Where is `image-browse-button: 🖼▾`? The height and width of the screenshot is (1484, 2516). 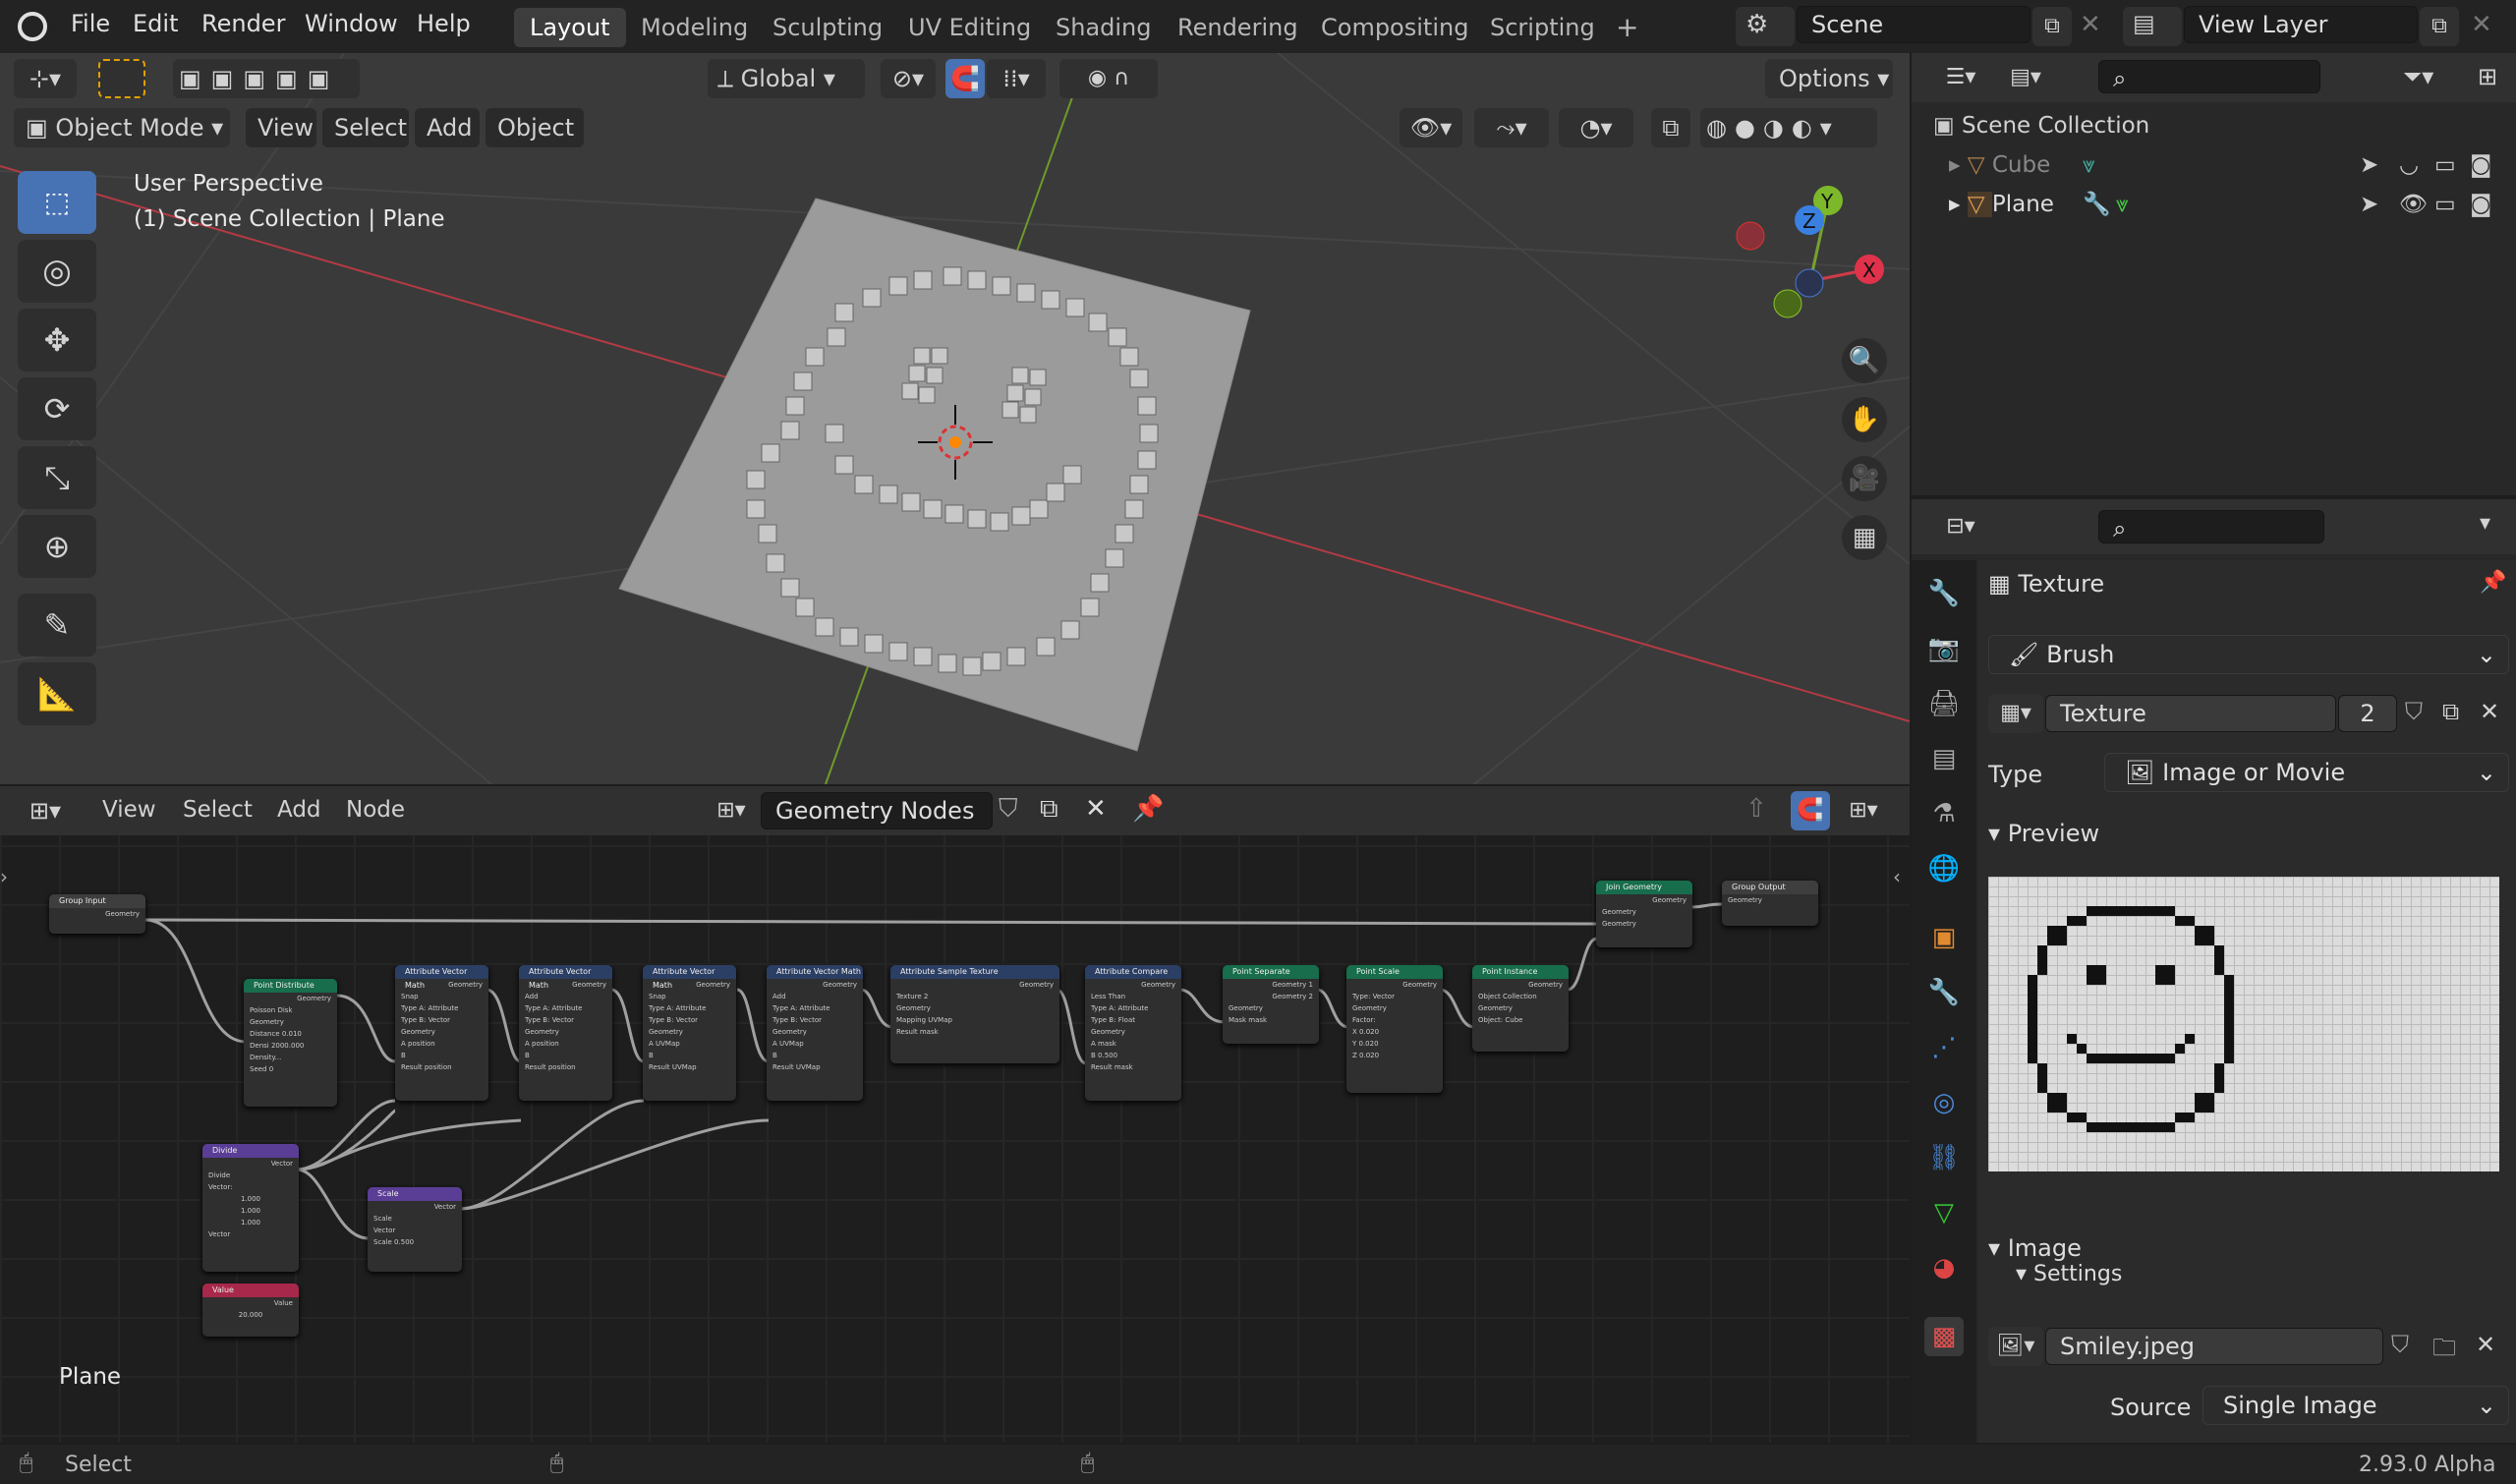 image-browse-button: 🖼▾ is located at coordinates (2015, 1346).